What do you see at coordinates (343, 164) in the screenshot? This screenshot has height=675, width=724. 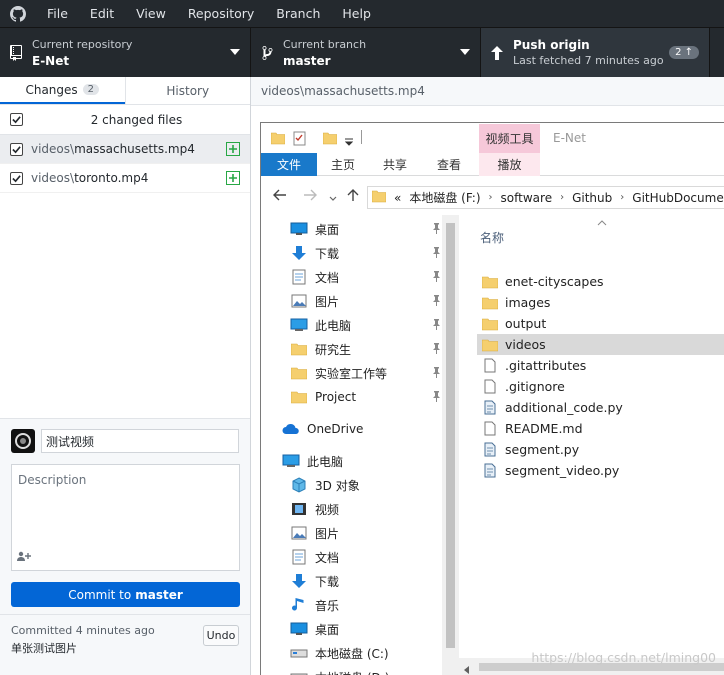 I see `ribbon-tab-home: 主页` at bounding box center [343, 164].